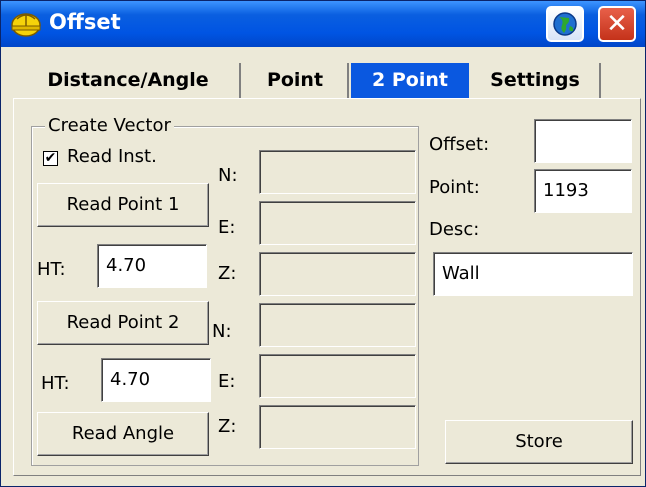  I want to click on e1-readout, so click(337, 223).